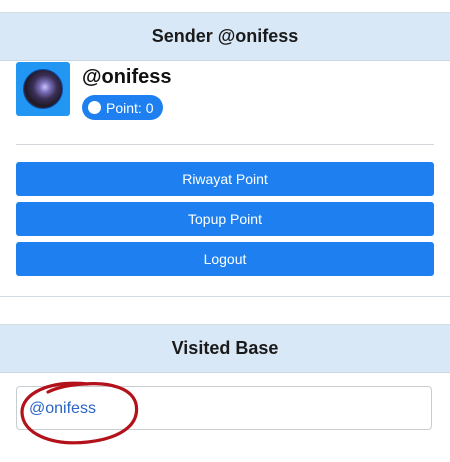  Describe the element at coordinates (225, 259) in the screenshot. I see `logout-button: Logout` at that location.